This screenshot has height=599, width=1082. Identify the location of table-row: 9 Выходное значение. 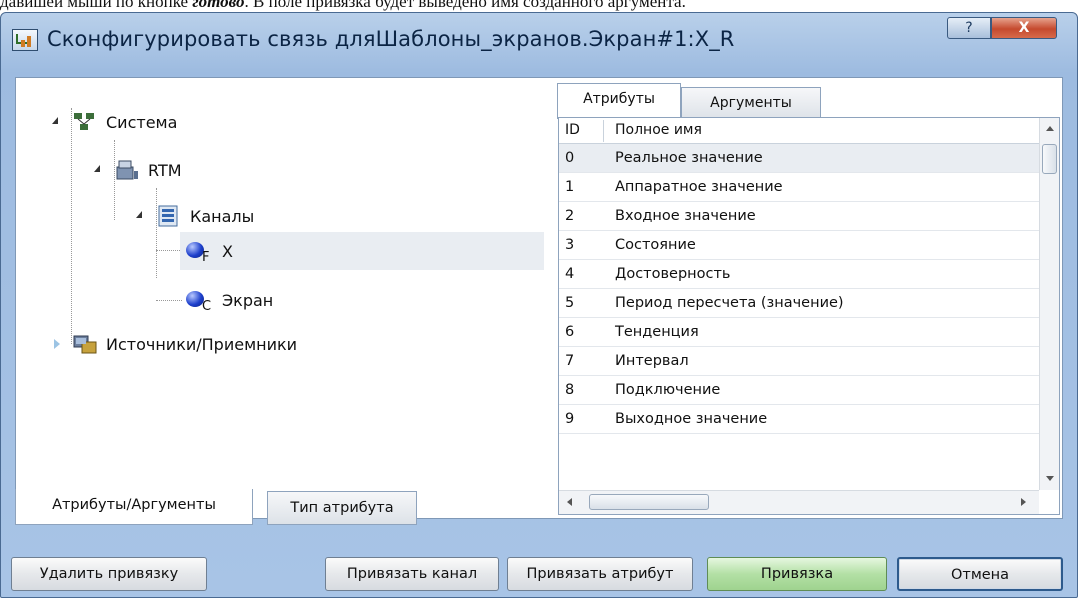
(799, 419).